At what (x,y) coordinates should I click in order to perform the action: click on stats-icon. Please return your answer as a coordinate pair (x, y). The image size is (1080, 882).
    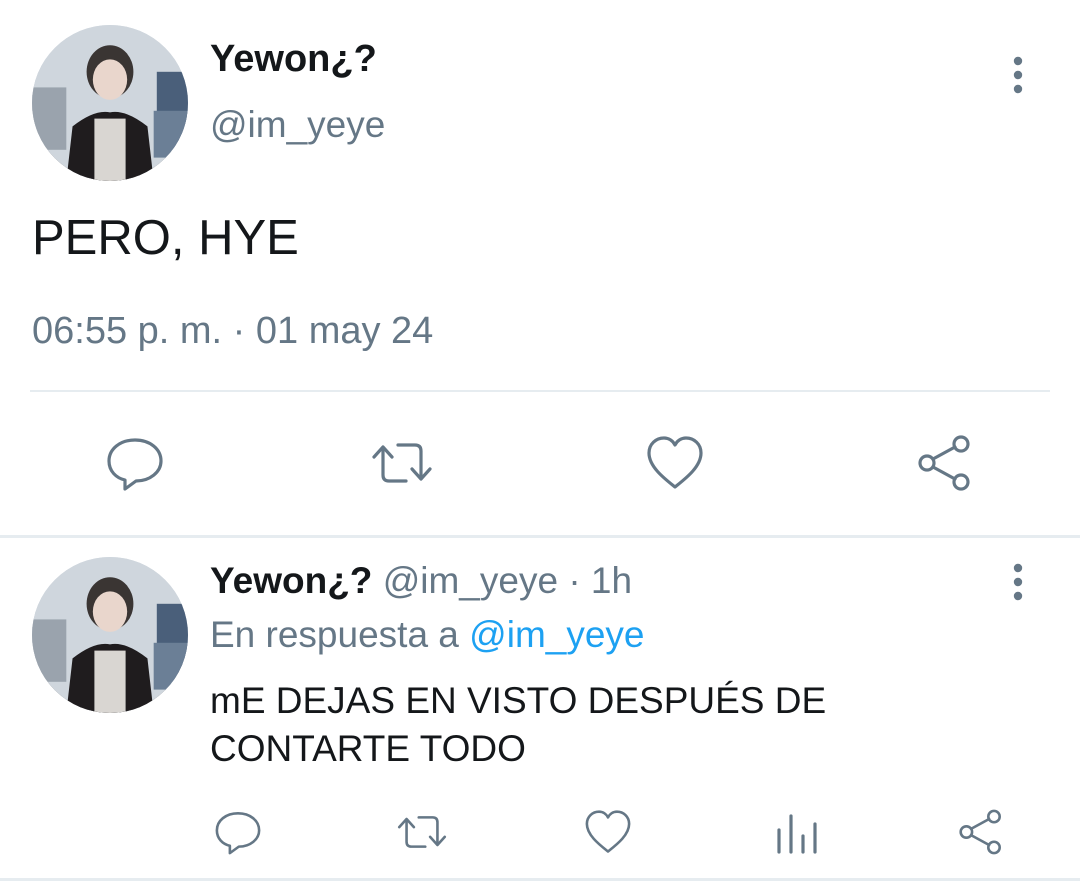
    Looking at the image, I should click on (797, 834).